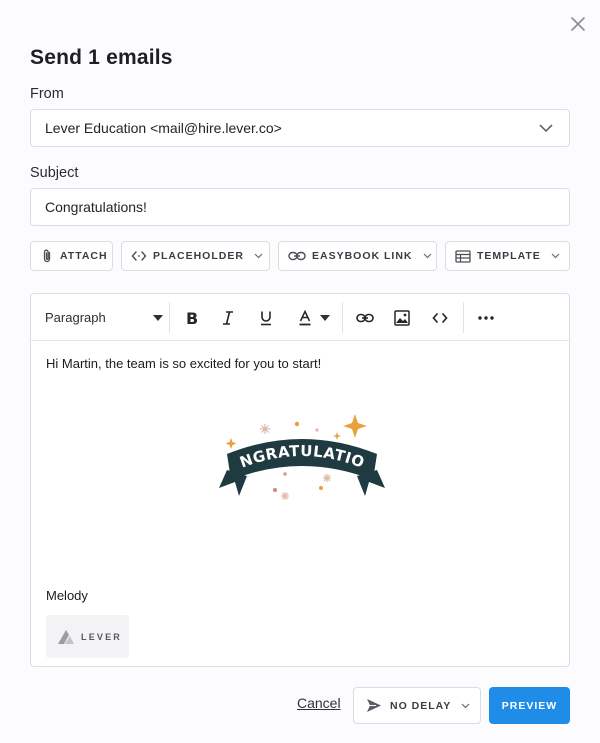  I want to click on code-button, so click(440, 317).